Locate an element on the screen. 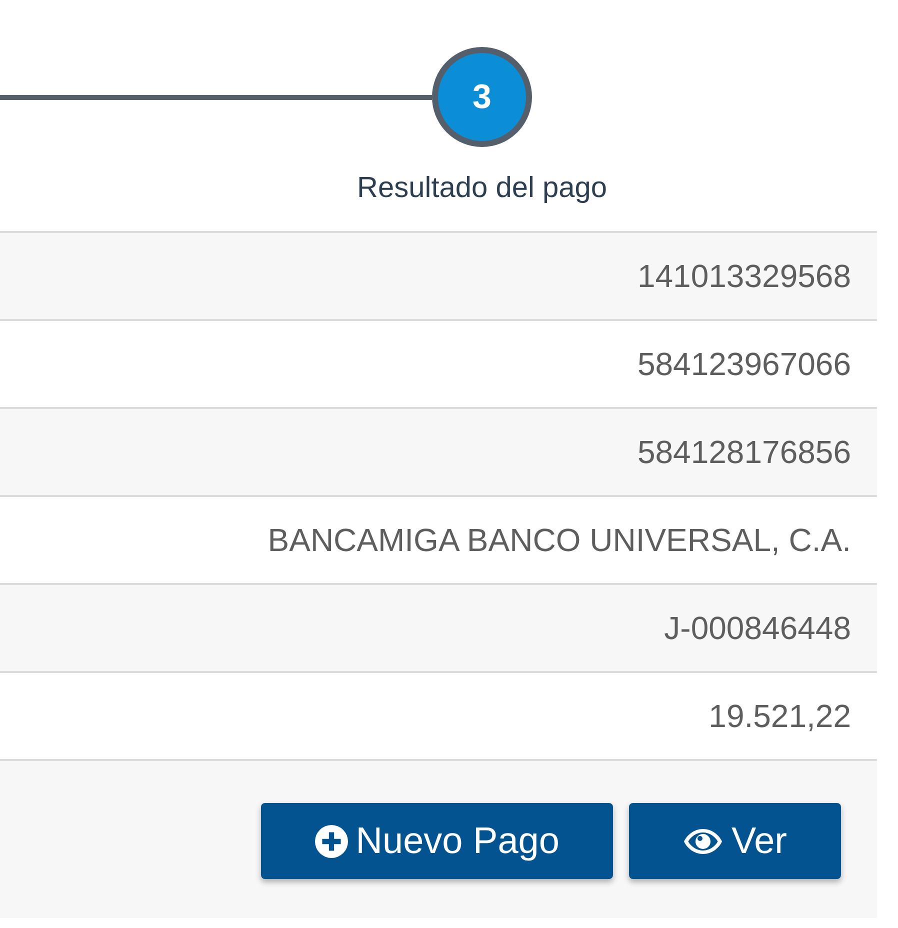  table-cell-text: J-000846448 is located at coordinates (757, 628).